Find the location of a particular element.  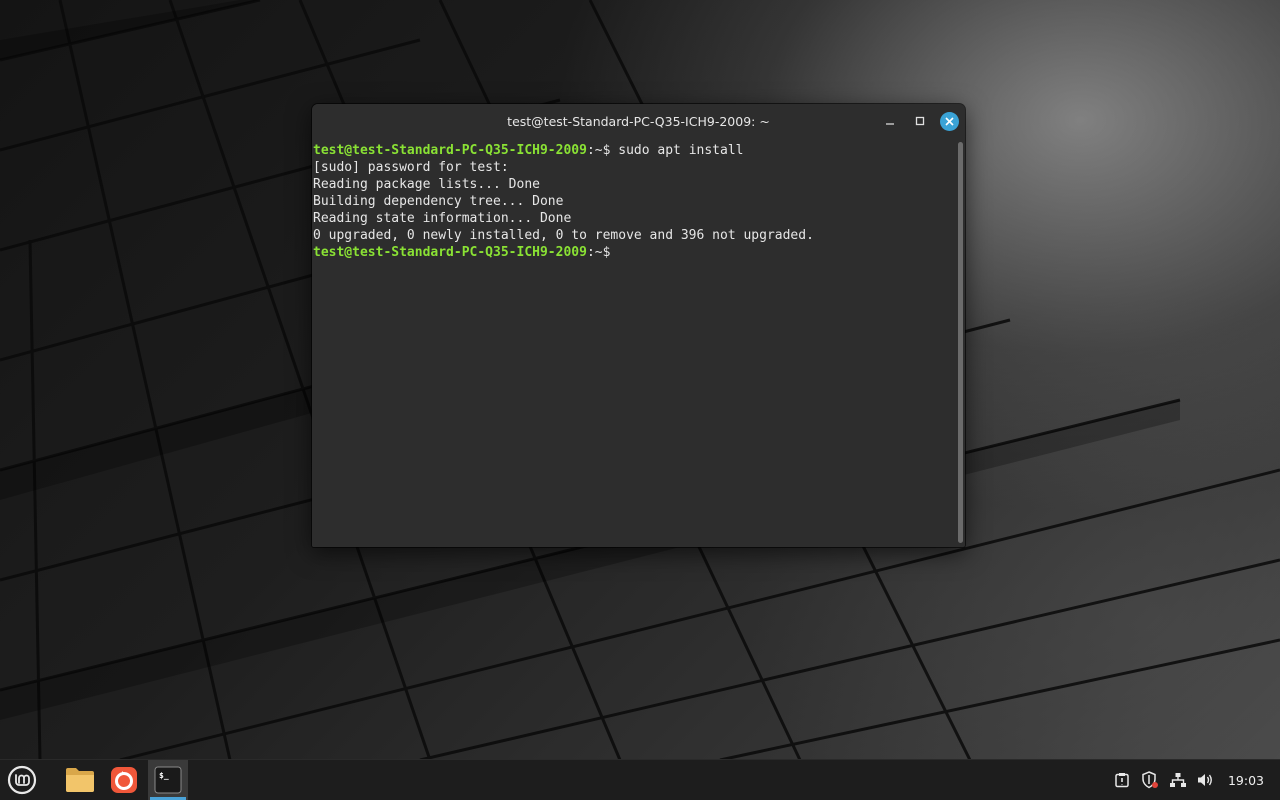

close-icon is located at coordinates (949, 121).